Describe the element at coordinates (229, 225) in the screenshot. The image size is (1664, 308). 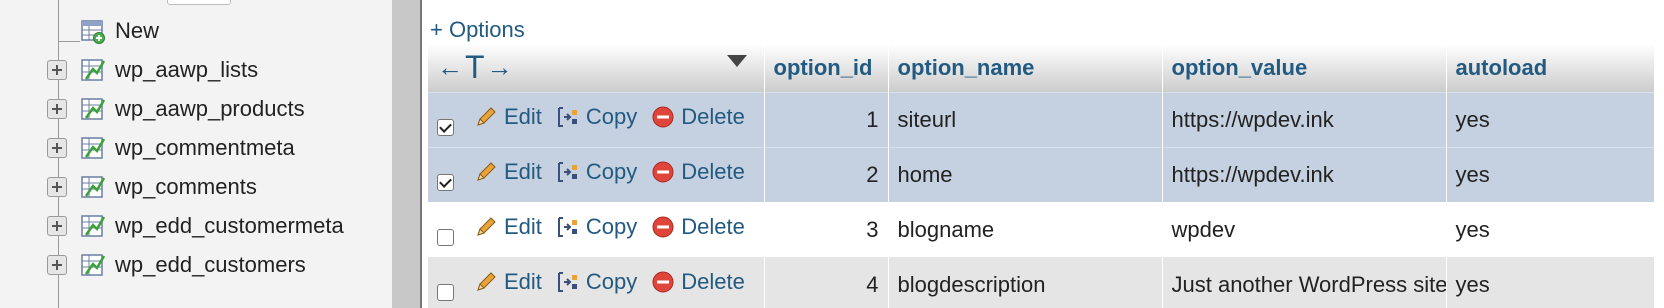
I see `tree-item-label: wp_edd_customermeta` at that location.